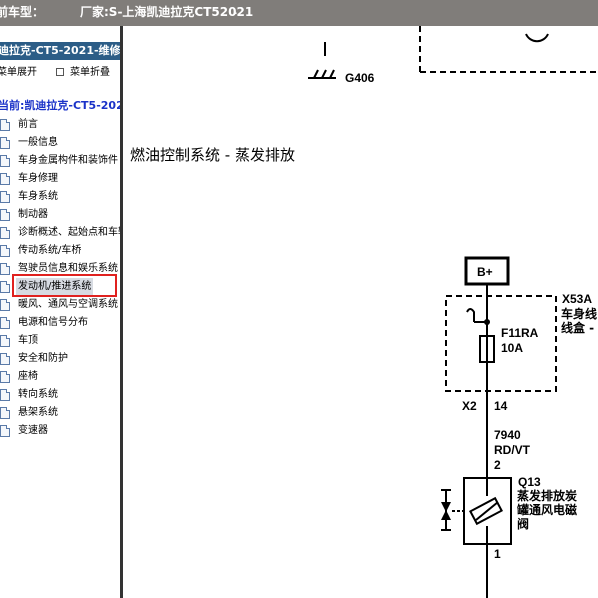  What do you see at coordinates (577, 299) in the screenshot?
I see `fusebox-id-label: X53A` at bounding box center [577, 299].